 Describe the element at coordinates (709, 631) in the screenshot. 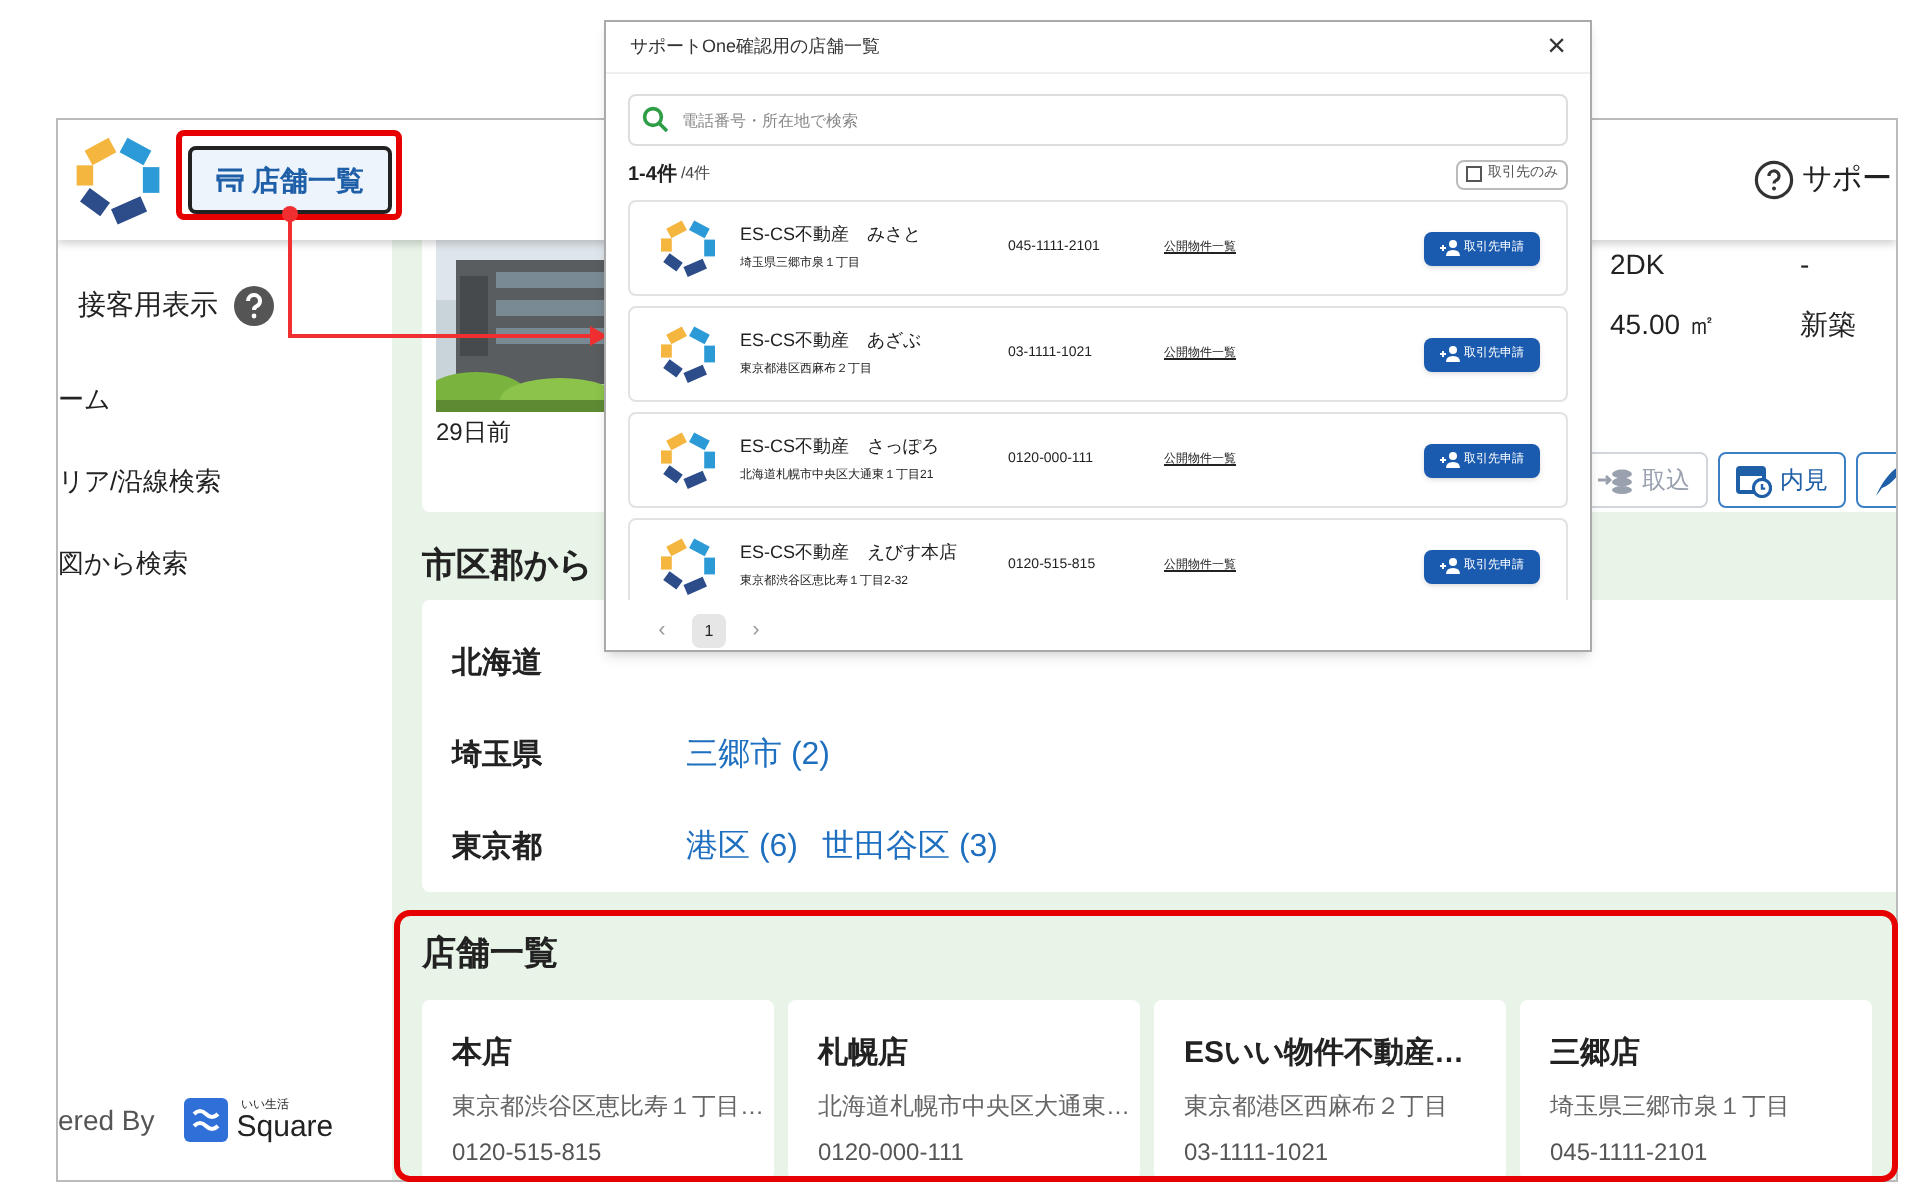

I see `page-button: 1` at that location.